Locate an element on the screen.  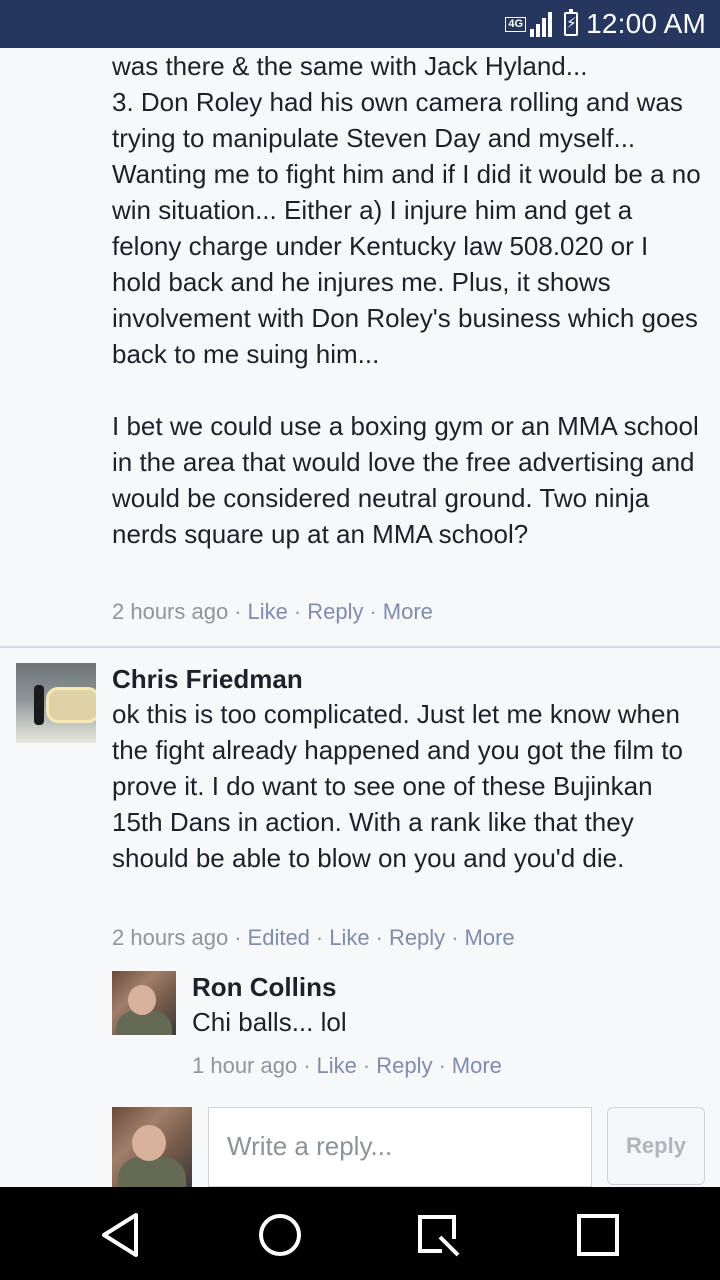
comment-meta: 1 hour ago · Like · Reply · More is located at coordinates (347, 1065).